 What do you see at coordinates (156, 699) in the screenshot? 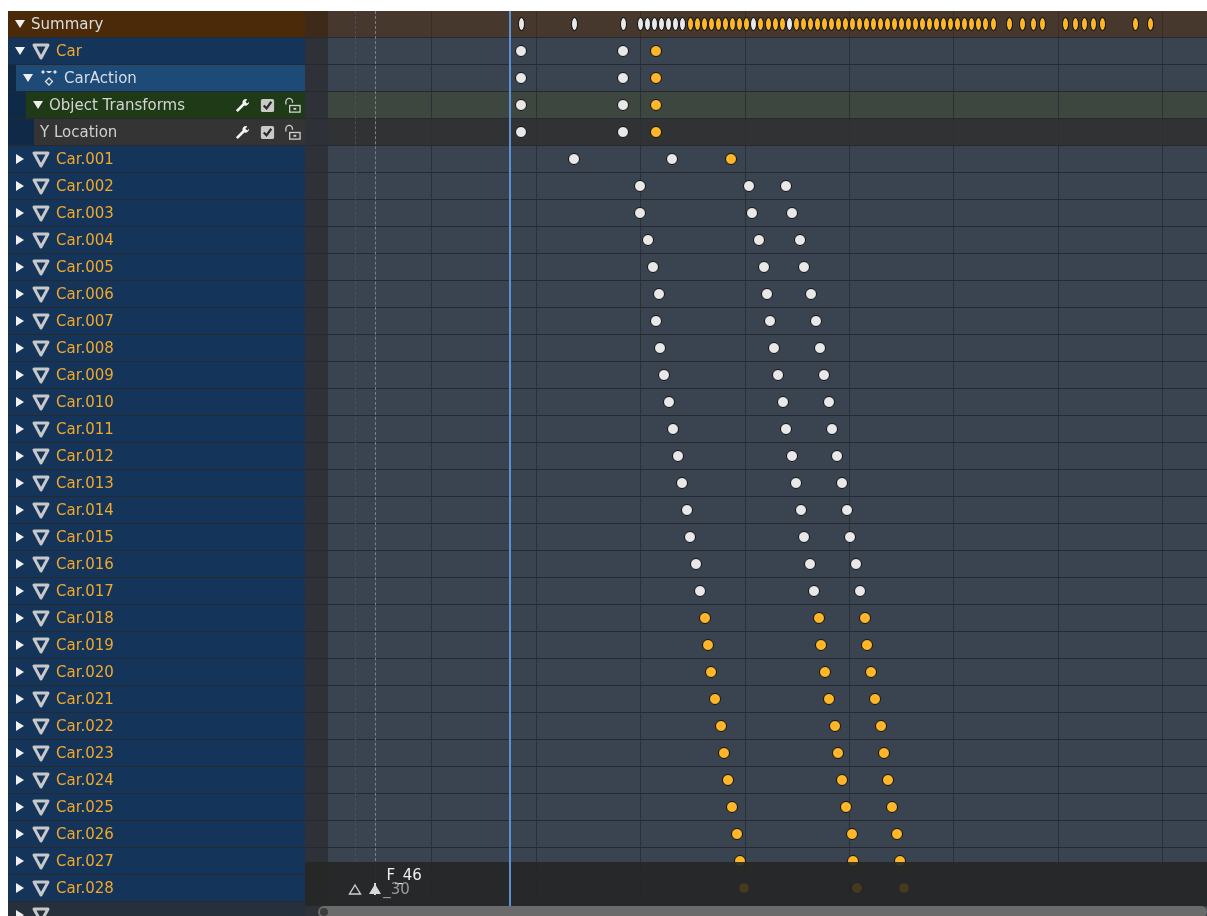
I see `object-row: Car.021` at bounding box center [156, 699].